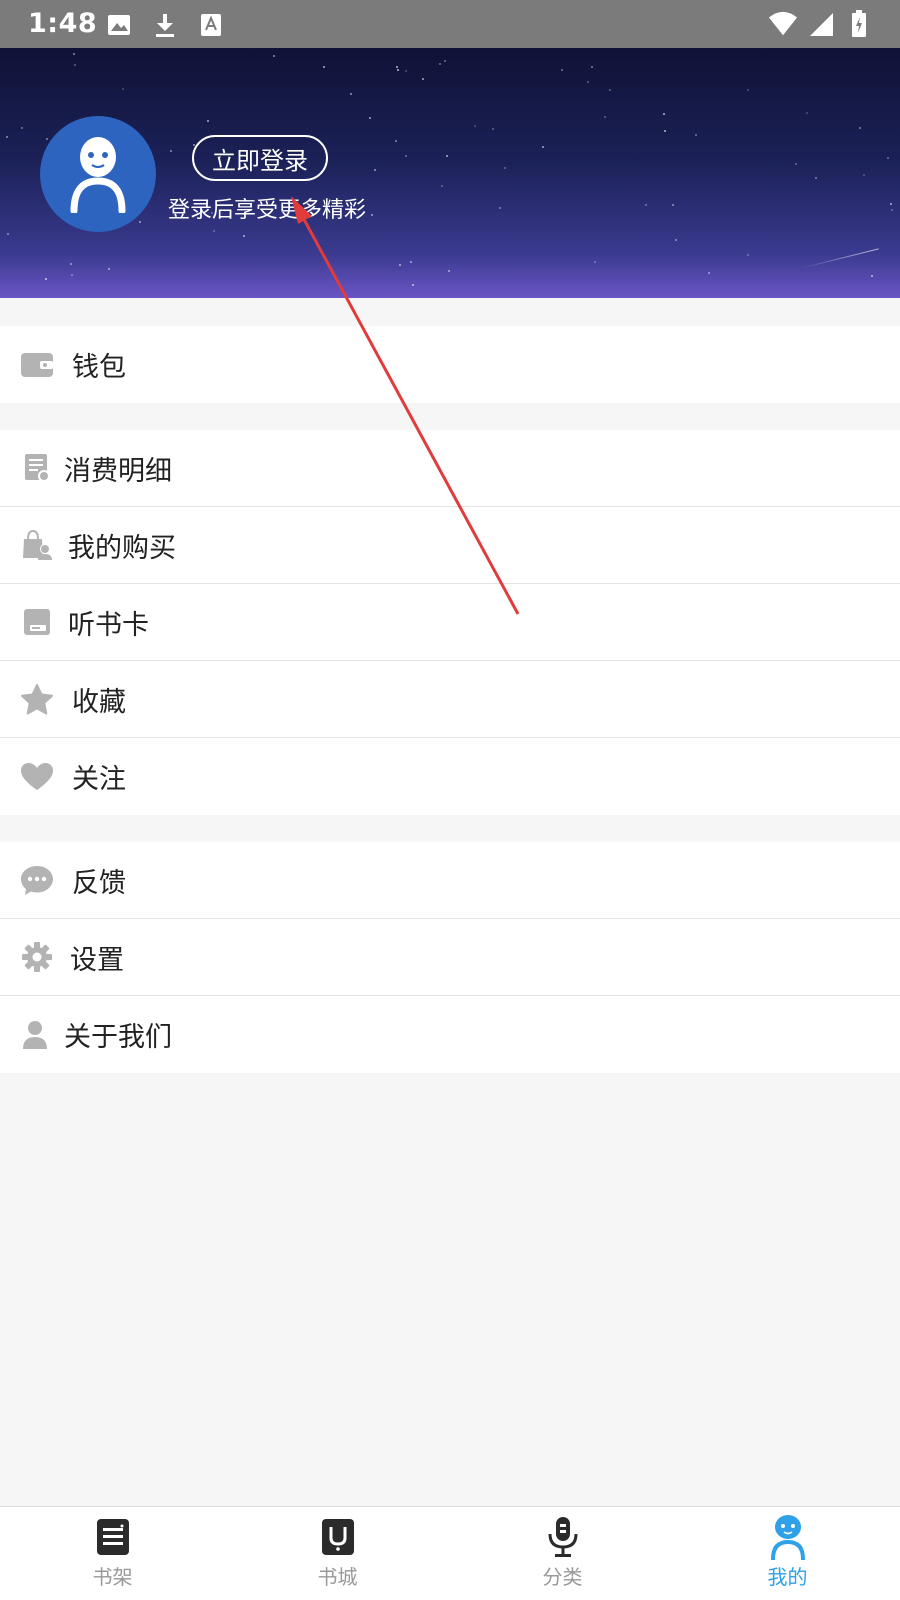  Describe the element at coordinates (788, 1537) in the screenshot. I see `profile-icon` at that location.